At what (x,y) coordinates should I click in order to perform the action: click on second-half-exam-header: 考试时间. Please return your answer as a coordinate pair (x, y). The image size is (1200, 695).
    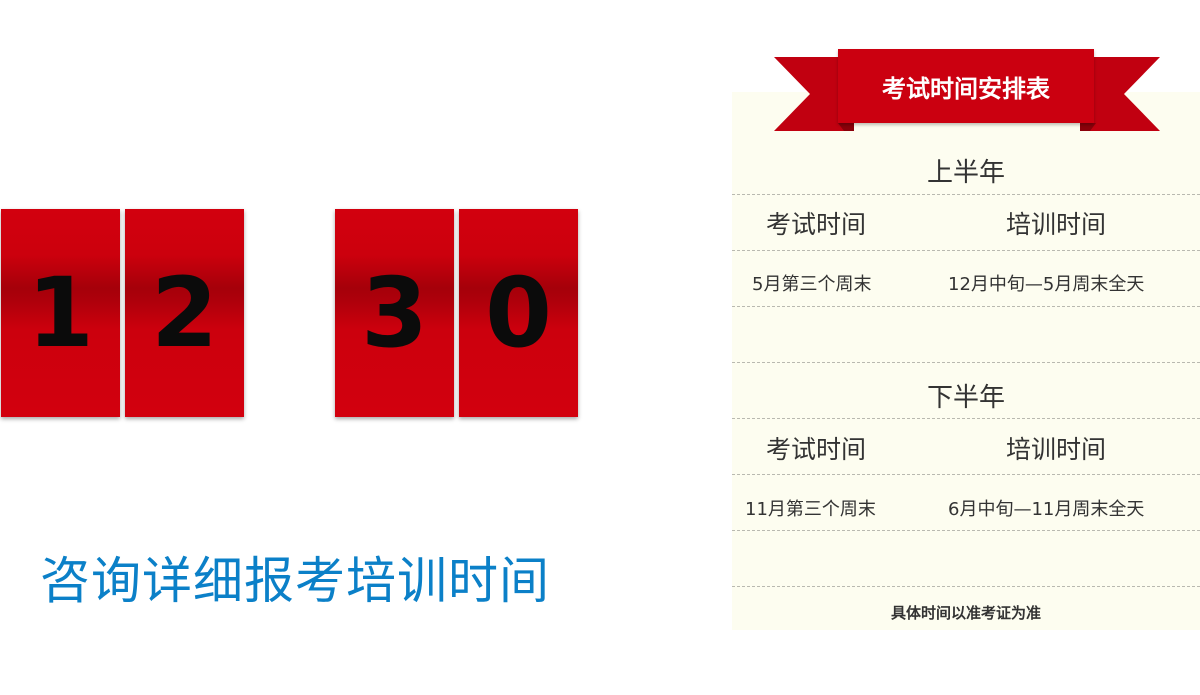
    Looking at the image, I should click on (816, 449).